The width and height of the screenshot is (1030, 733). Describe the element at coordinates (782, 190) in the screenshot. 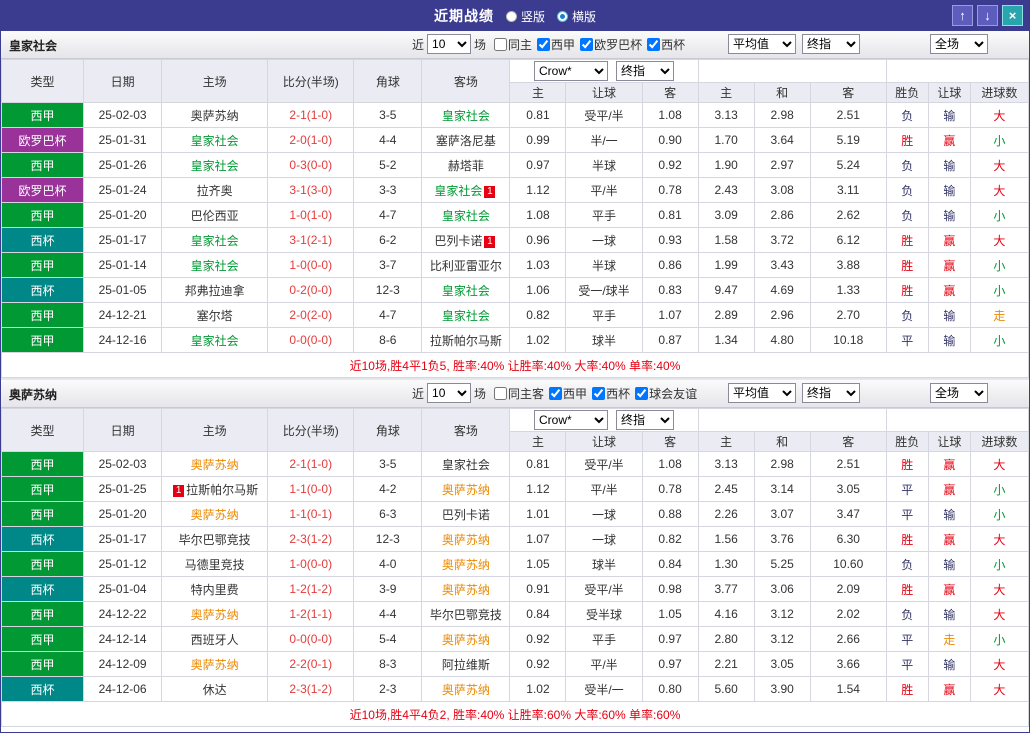

I see `euro-draw-odds-cell: 3.08` at that location.